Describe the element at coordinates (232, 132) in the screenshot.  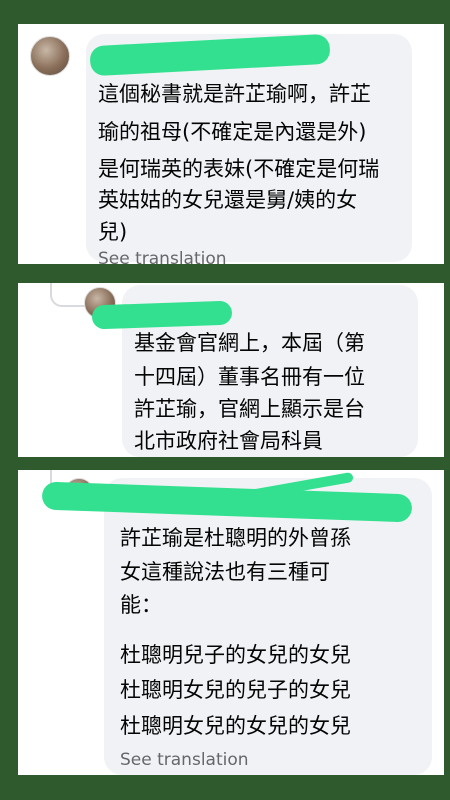
I see `comment-line: 瑜的祖母(不確定是內還是外)` at that location.